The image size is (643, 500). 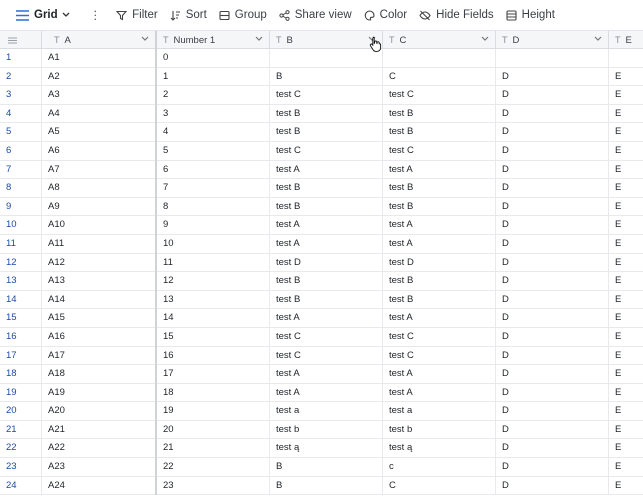 What do you see at coordinates (99, 151) in the screenshot?
I see `cell-a: A6` at bounding box center [99, 151].